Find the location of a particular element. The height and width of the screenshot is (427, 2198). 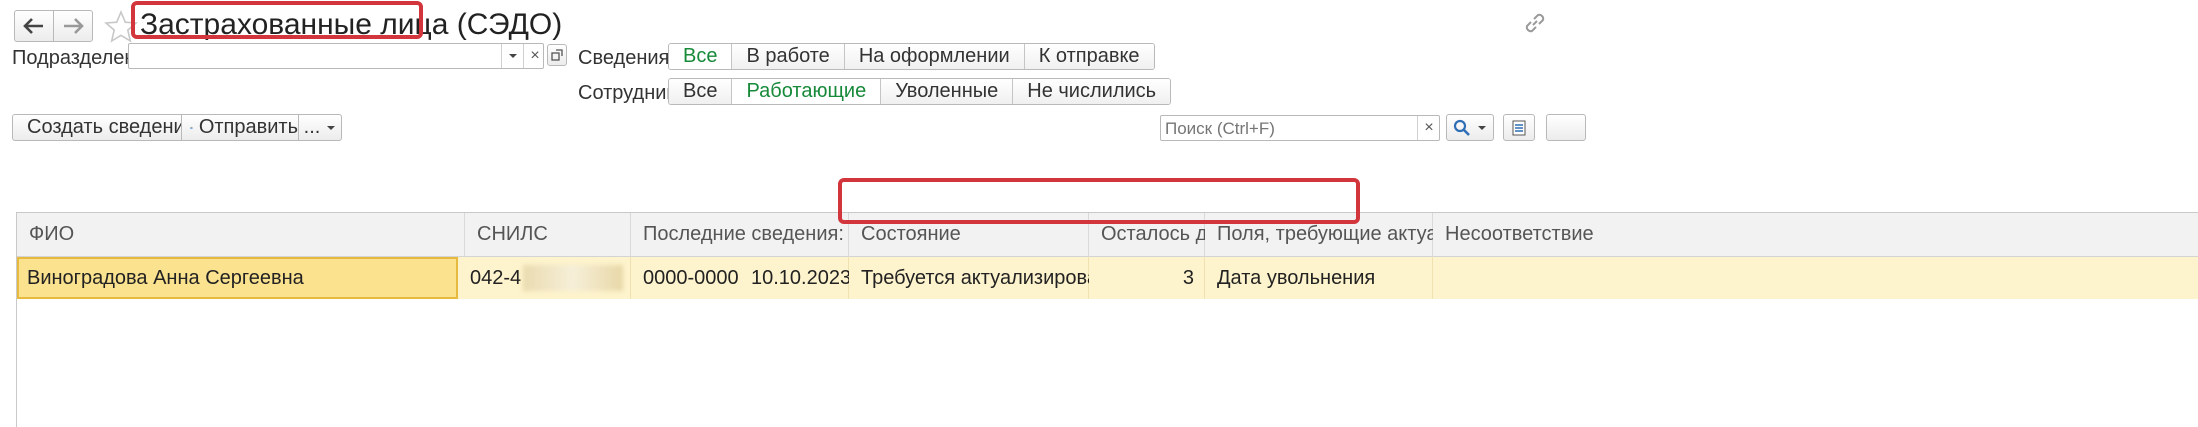

subdivision-open-button is located at coordinates (557, 55).